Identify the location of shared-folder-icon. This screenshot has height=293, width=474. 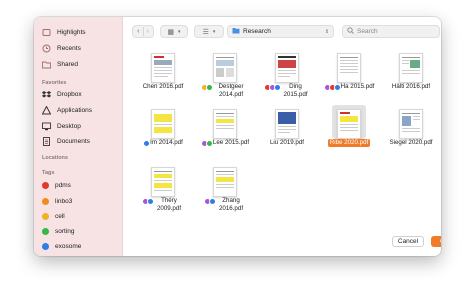
(46, 64).